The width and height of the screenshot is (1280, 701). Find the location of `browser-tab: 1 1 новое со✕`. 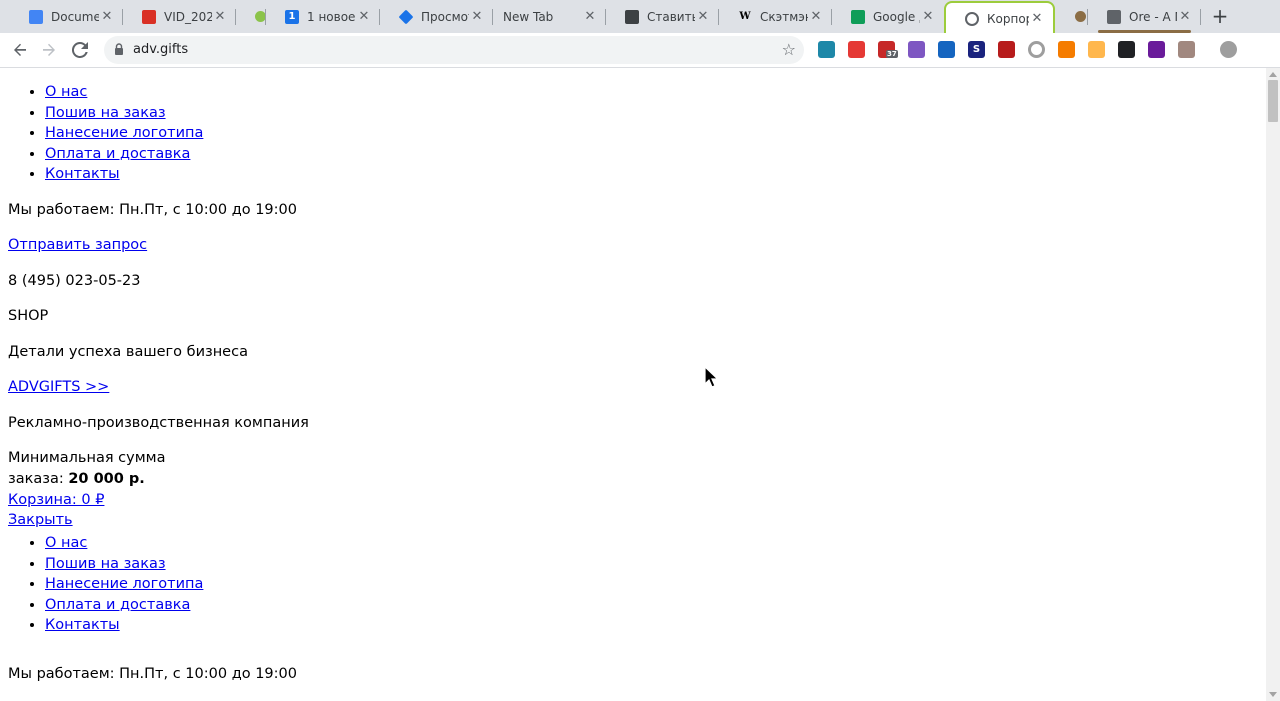

browser-tab: 1 1 новое со✕ is located at coordinates (323, 16).